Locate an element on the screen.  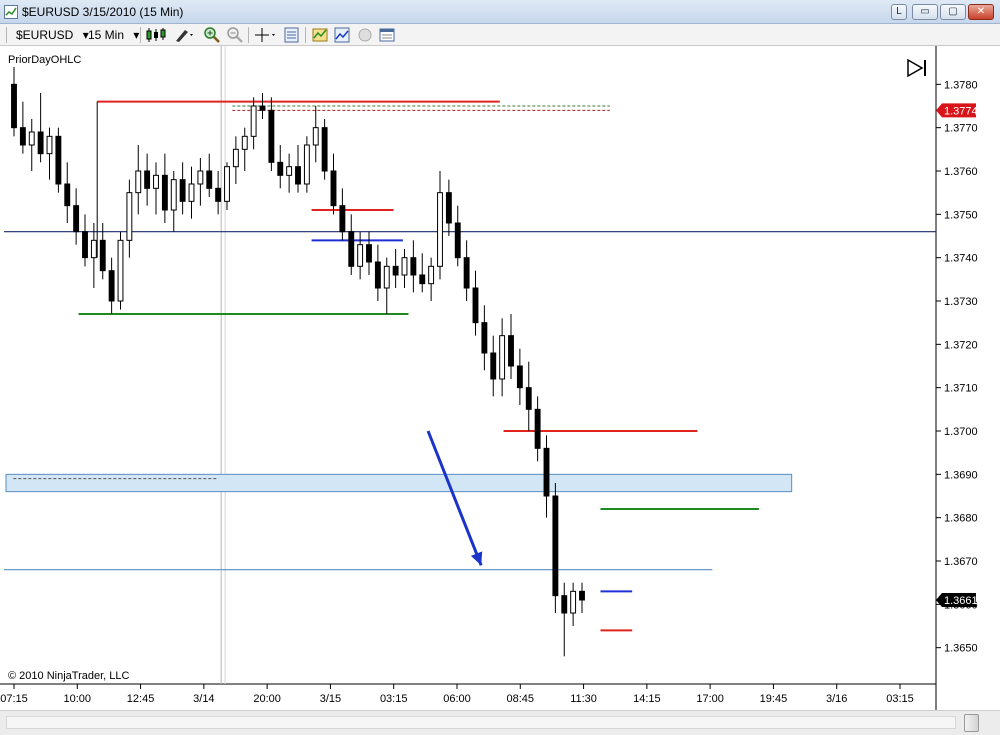
y-tick-label: 1.3760 is located at coordinates (961, 172).